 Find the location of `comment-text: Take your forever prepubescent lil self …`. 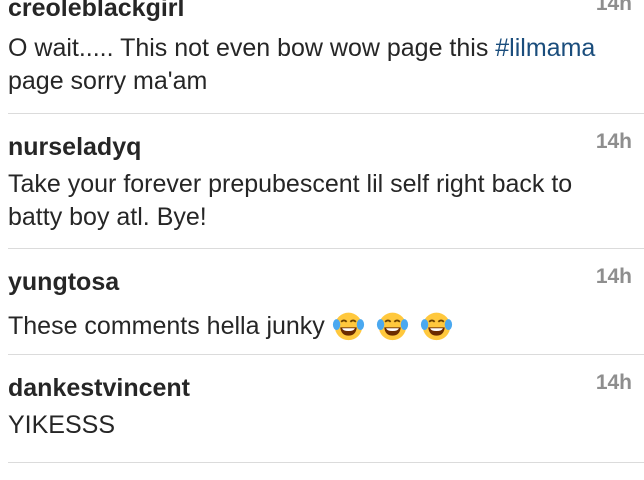

comment-text: Take your forever prepubescent lil self … is located at coordinates (290, 200).